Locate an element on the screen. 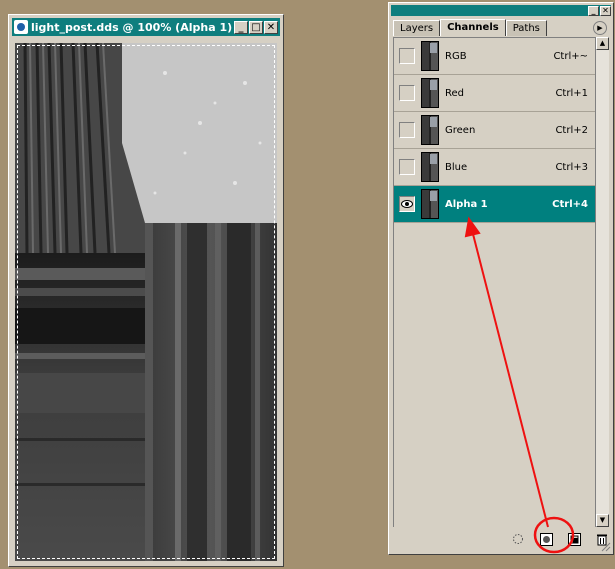 Image resolution: width=615 pixels, height=569 pixels. channel-shortcut: Ctrl+2 is located at coordinates (571, 130).